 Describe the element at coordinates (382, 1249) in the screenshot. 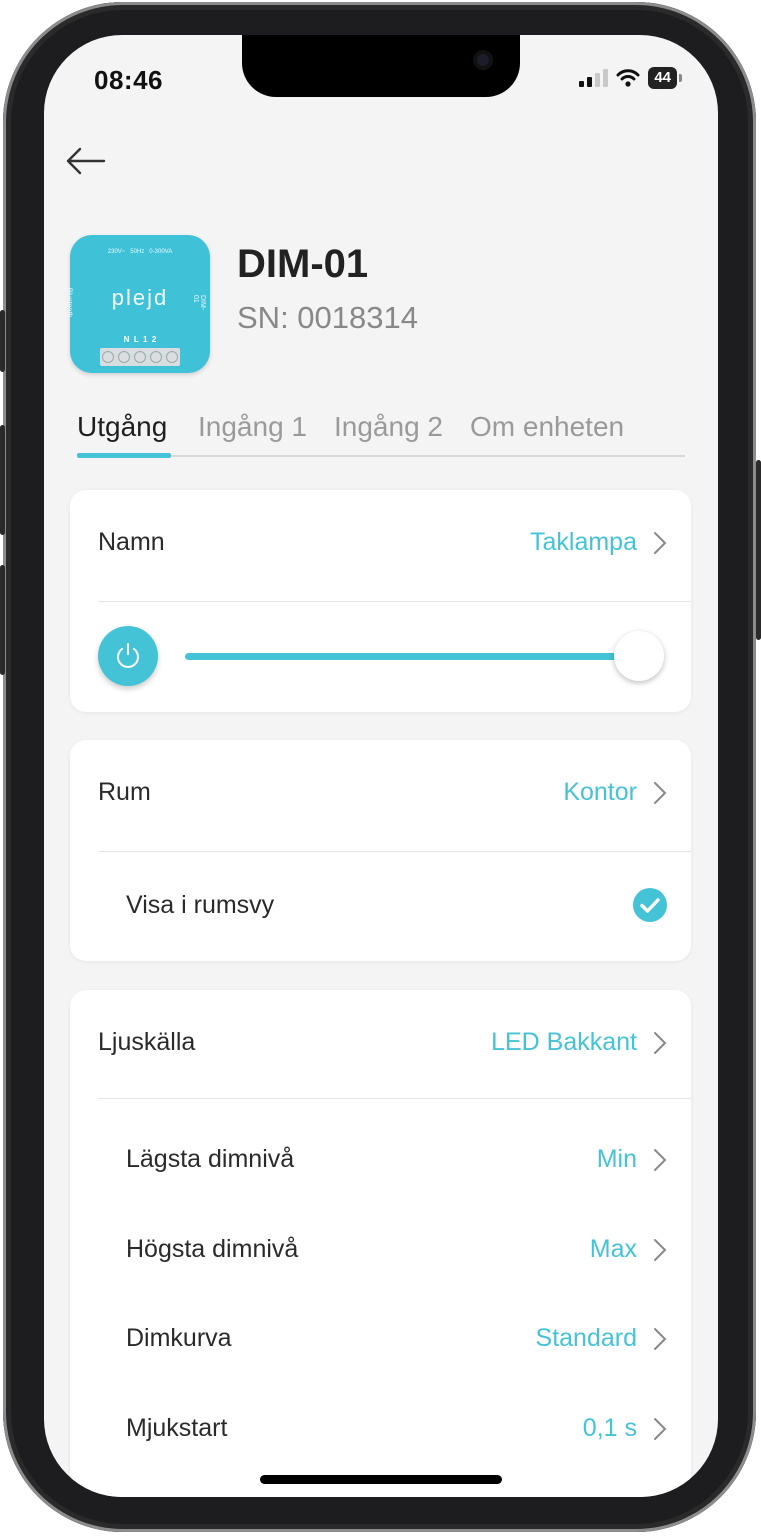

I see `max-dim-level-row: Högsta dimnivå Max` at that location.